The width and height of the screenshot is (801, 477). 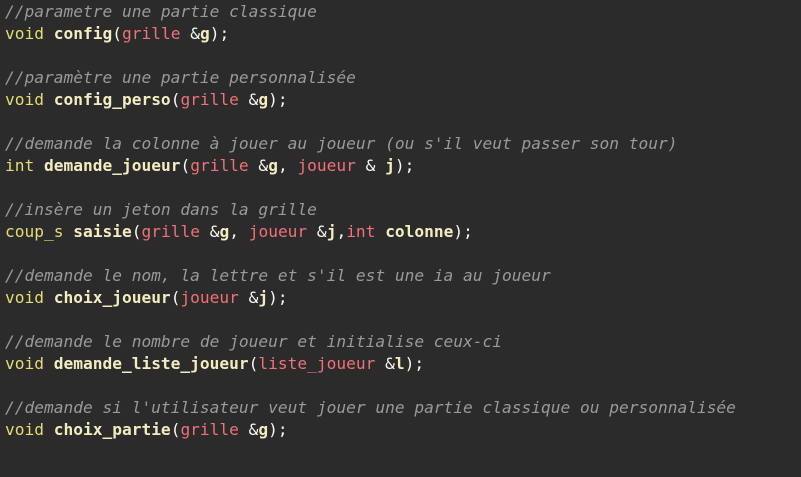 What do you see at coordinates (361, 231) in the screenshot?
I see `param-type: int` at bounding box center [361, 231].